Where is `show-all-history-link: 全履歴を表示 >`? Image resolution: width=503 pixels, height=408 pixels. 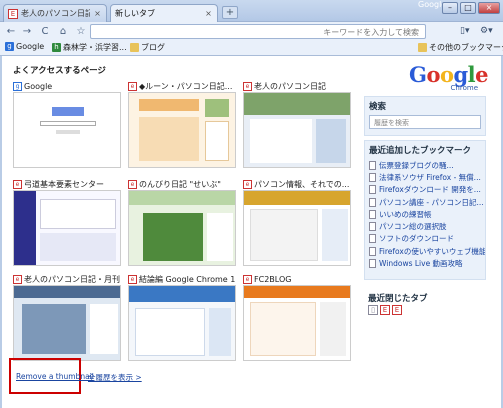
show-all-history-link: 全履歴を表示 > is located at coordinates (115, 377).